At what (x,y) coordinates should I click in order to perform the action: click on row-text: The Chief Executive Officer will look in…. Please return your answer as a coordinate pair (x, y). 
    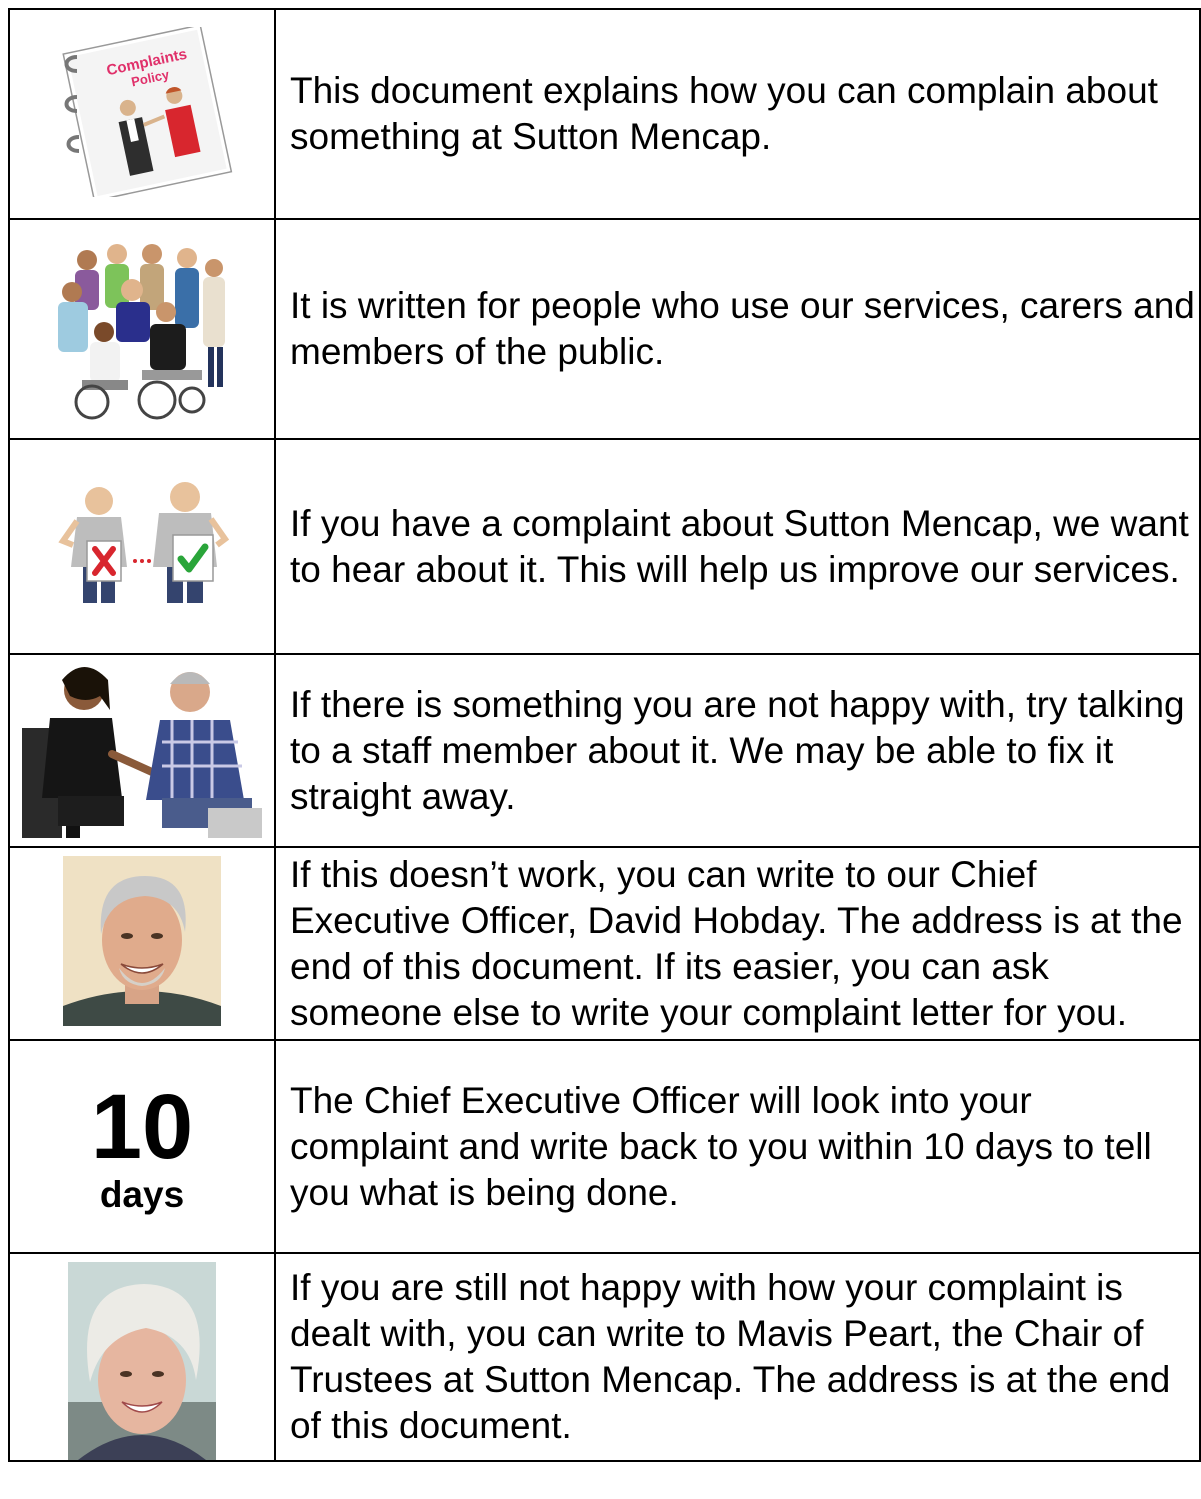
    Looking at the image, I should click on (737, 1146).